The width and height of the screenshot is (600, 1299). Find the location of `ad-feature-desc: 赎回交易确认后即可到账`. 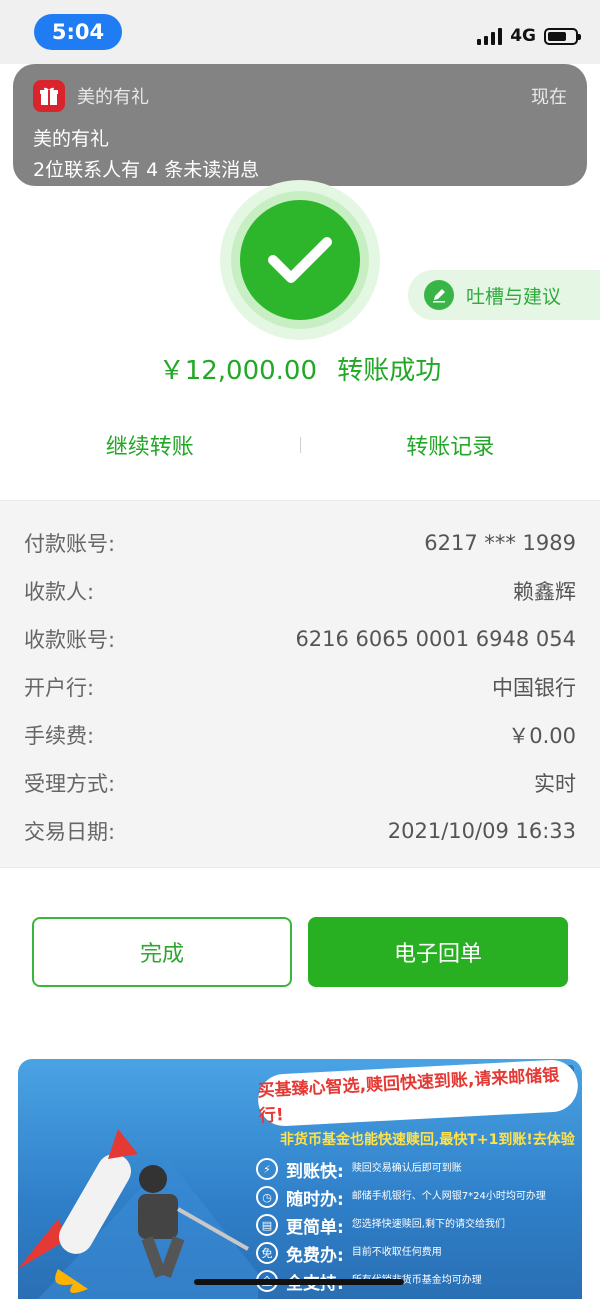

ad-feature-desc: 赎回交易确认后即可到账 is located at coordinates (406, 1168).